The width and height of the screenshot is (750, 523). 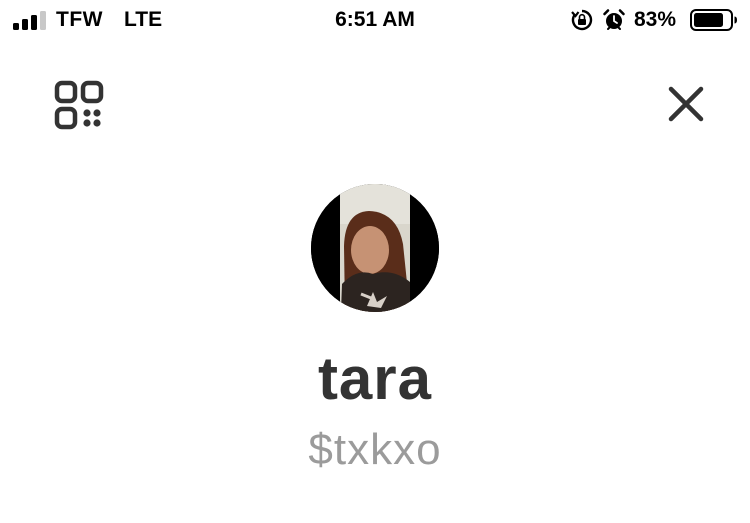 I want to click on qr-code-button, so click(x=80, y=105).